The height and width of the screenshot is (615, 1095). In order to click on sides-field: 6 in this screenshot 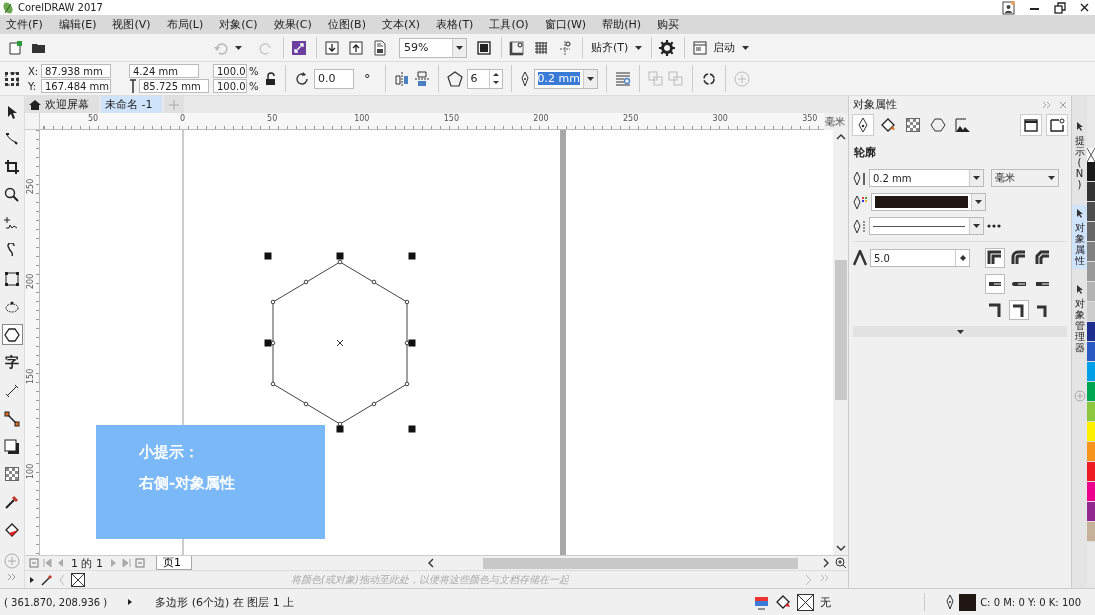, I will do `click(484, 78)`.